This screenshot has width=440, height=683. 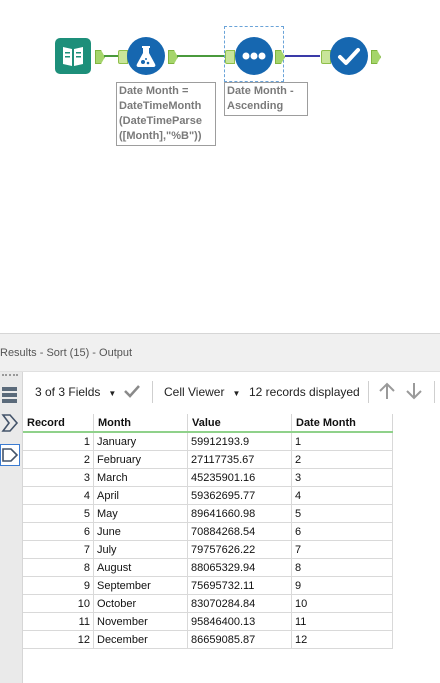 What do you see at coordinates (239, 477) in the screenshot?
I see `cell-value: 45235901.16` at bounding box center [239, 477].